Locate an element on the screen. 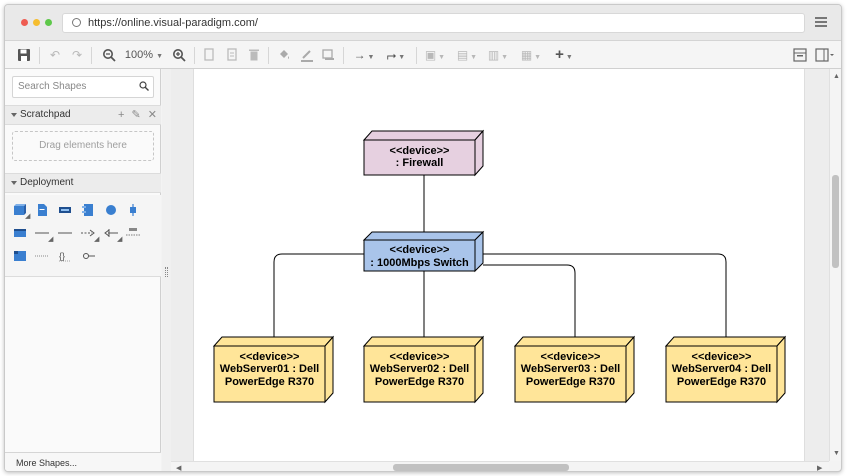  device-shape-icon is located at coordinates (65, 210).